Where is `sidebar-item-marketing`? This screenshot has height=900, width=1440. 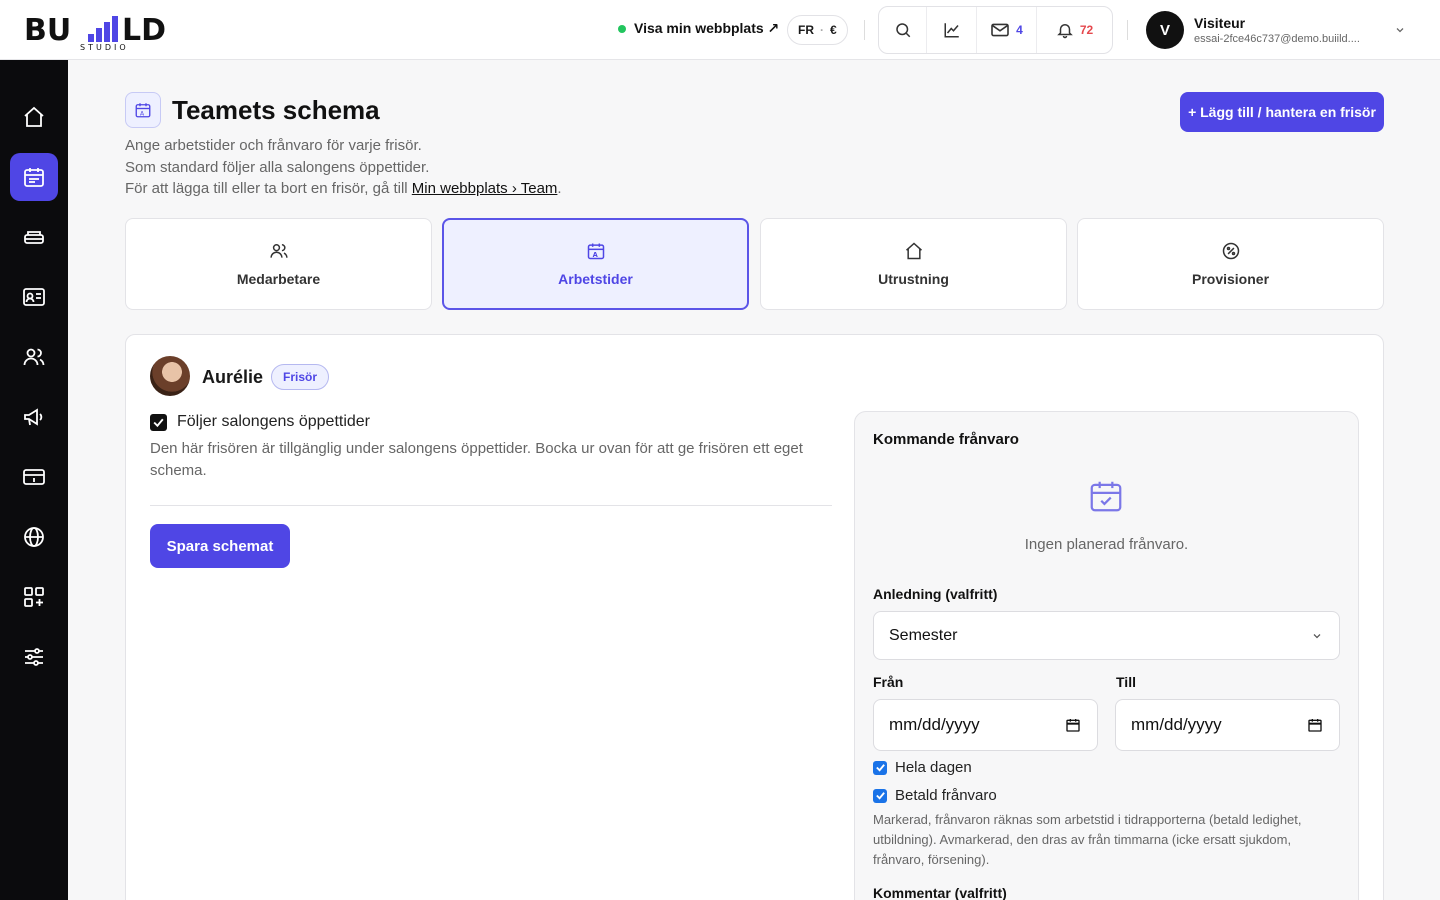
sidebar-item-marketing is located at coordinates (34, 417).